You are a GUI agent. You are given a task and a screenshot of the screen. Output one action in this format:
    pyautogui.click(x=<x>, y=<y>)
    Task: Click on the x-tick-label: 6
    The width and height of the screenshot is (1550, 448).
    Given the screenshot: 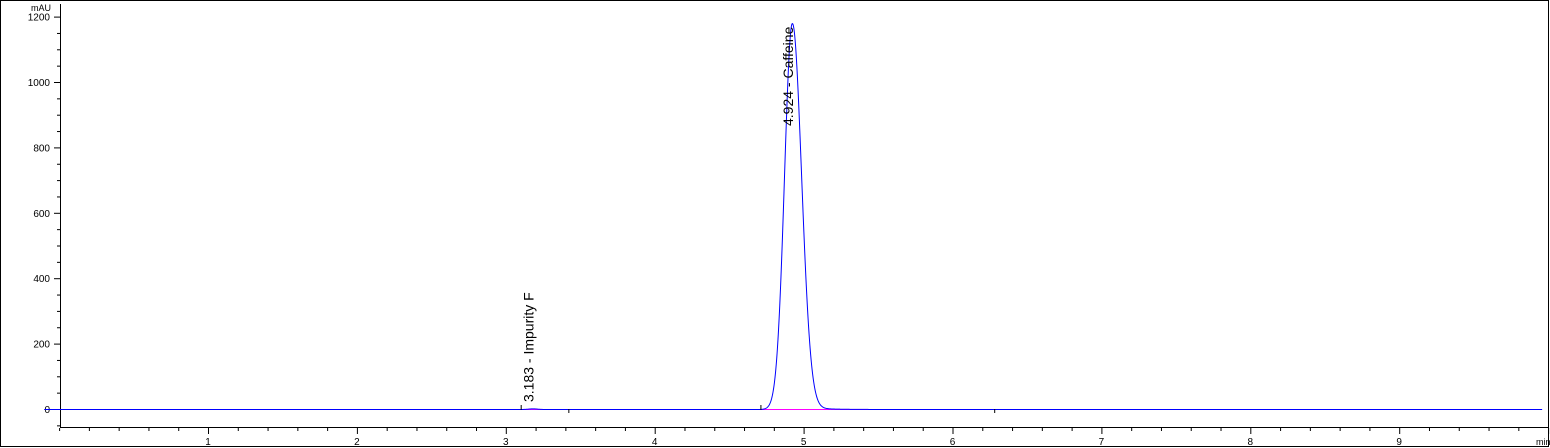 What is the action you would take?
    pyautogui.click(x=953, y=442)
    